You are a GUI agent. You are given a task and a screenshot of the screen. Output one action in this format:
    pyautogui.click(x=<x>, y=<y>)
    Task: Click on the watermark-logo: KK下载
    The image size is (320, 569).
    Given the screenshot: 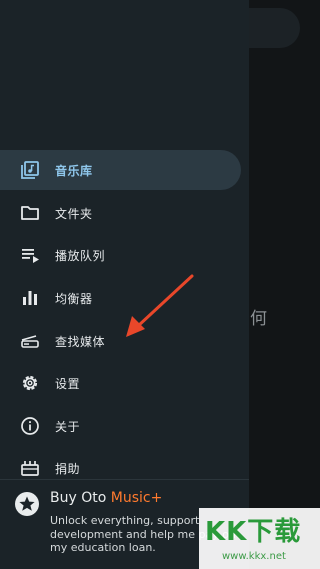 What is the action you would take?
    pyautogui.click(x=253, y=532)
    